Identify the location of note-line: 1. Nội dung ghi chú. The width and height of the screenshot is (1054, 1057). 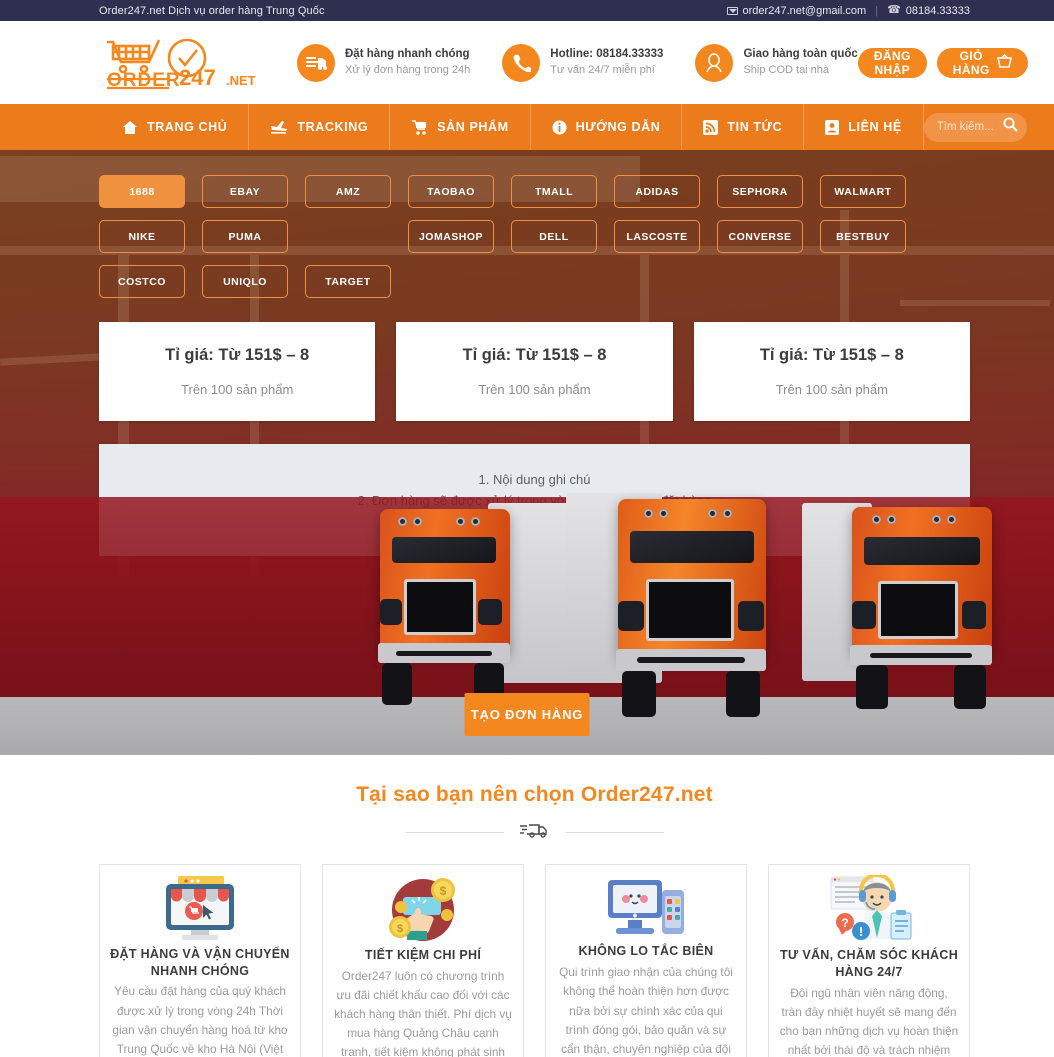
(534, 479).